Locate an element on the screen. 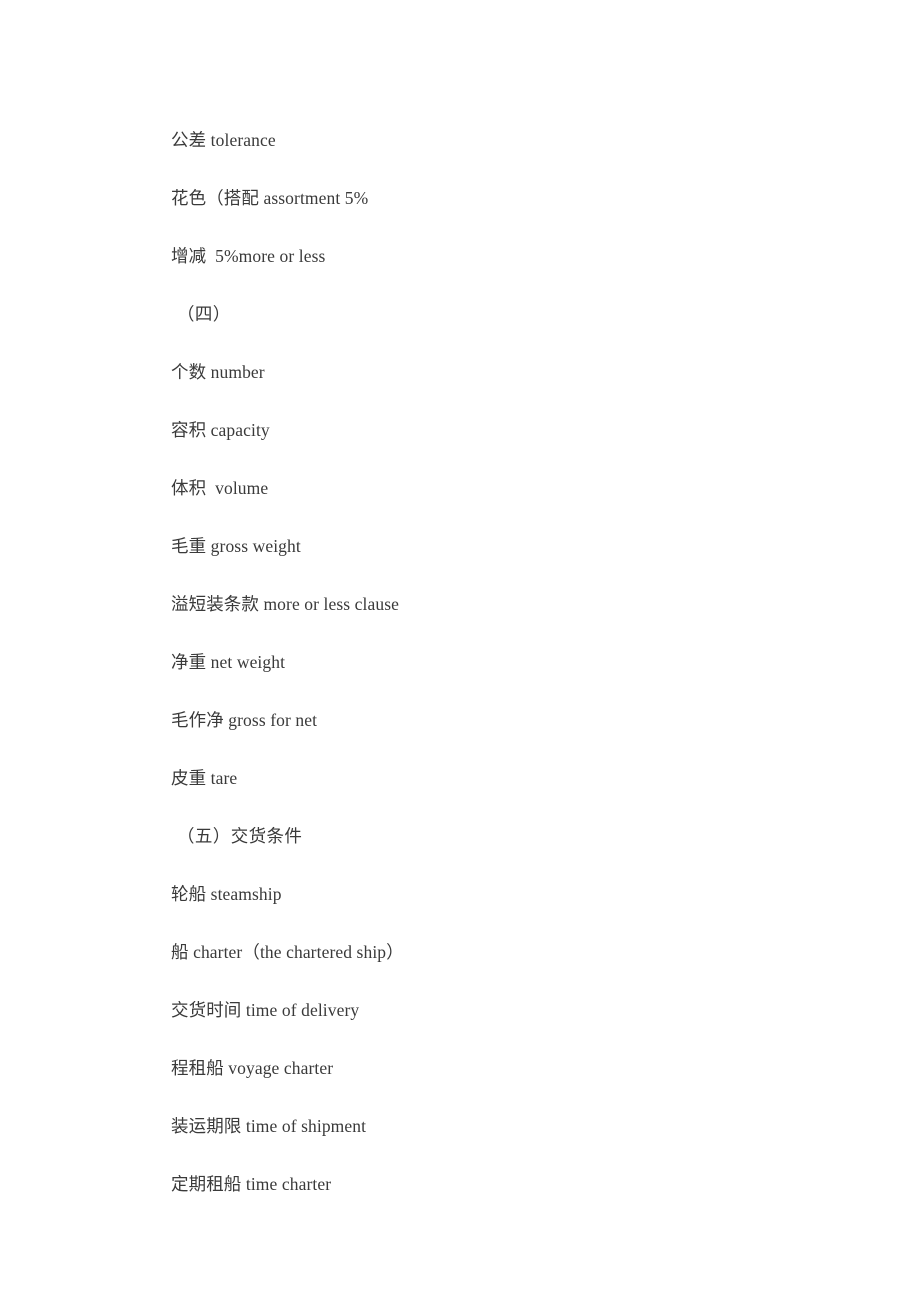 This screenshot has width=920, height=1302. glossary-line: 装运期限 time of shipment is located at coordinates (269, 1126).